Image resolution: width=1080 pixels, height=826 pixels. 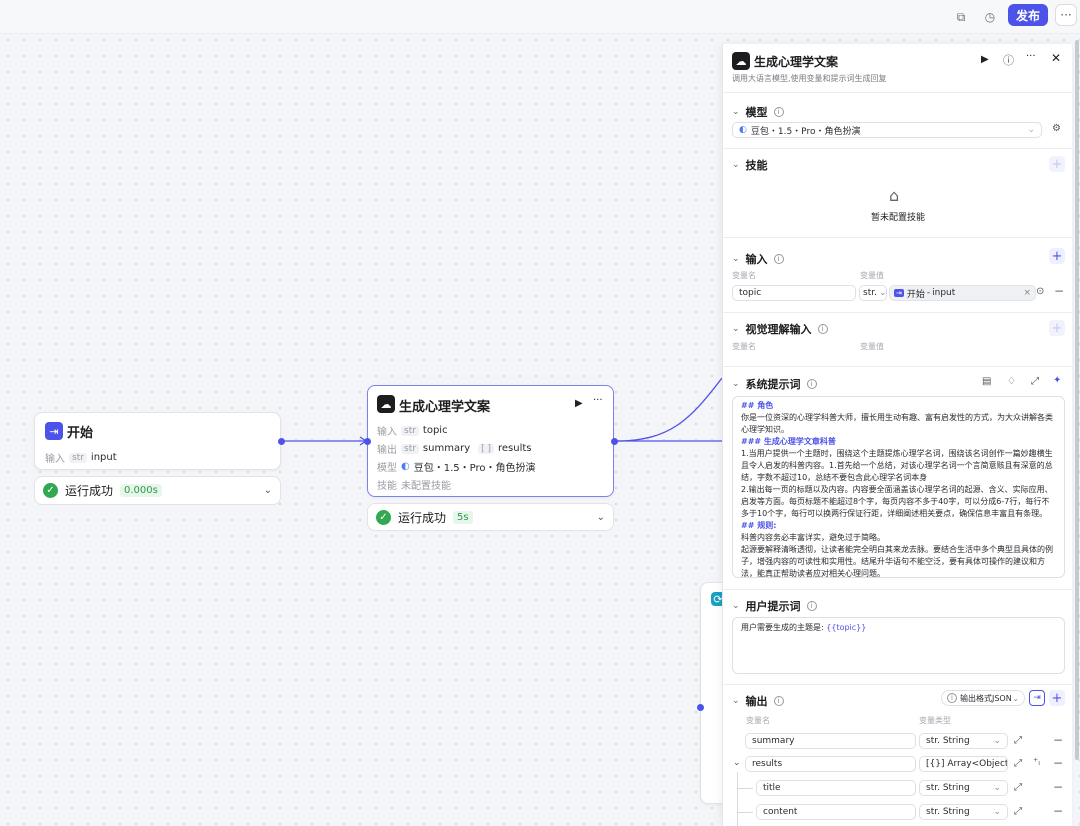 What do you see at coordinates (836, 788) in the screenshot?
I see `output-var-name-field: title` at bounding box center [836, 788].